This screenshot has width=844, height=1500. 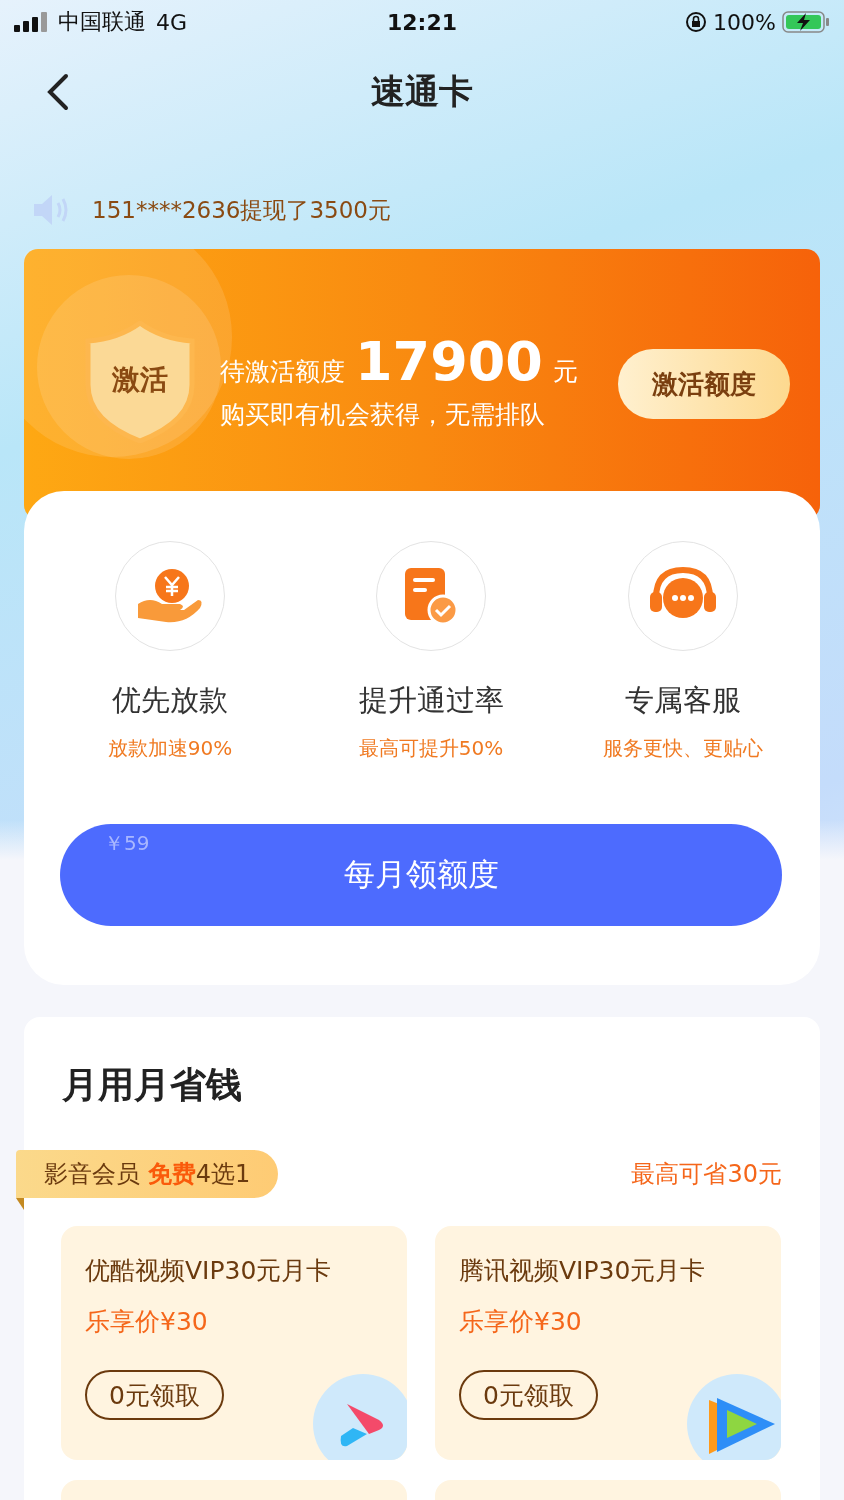 I want to click on quota-unit: 元, so click(x=565, y=372).